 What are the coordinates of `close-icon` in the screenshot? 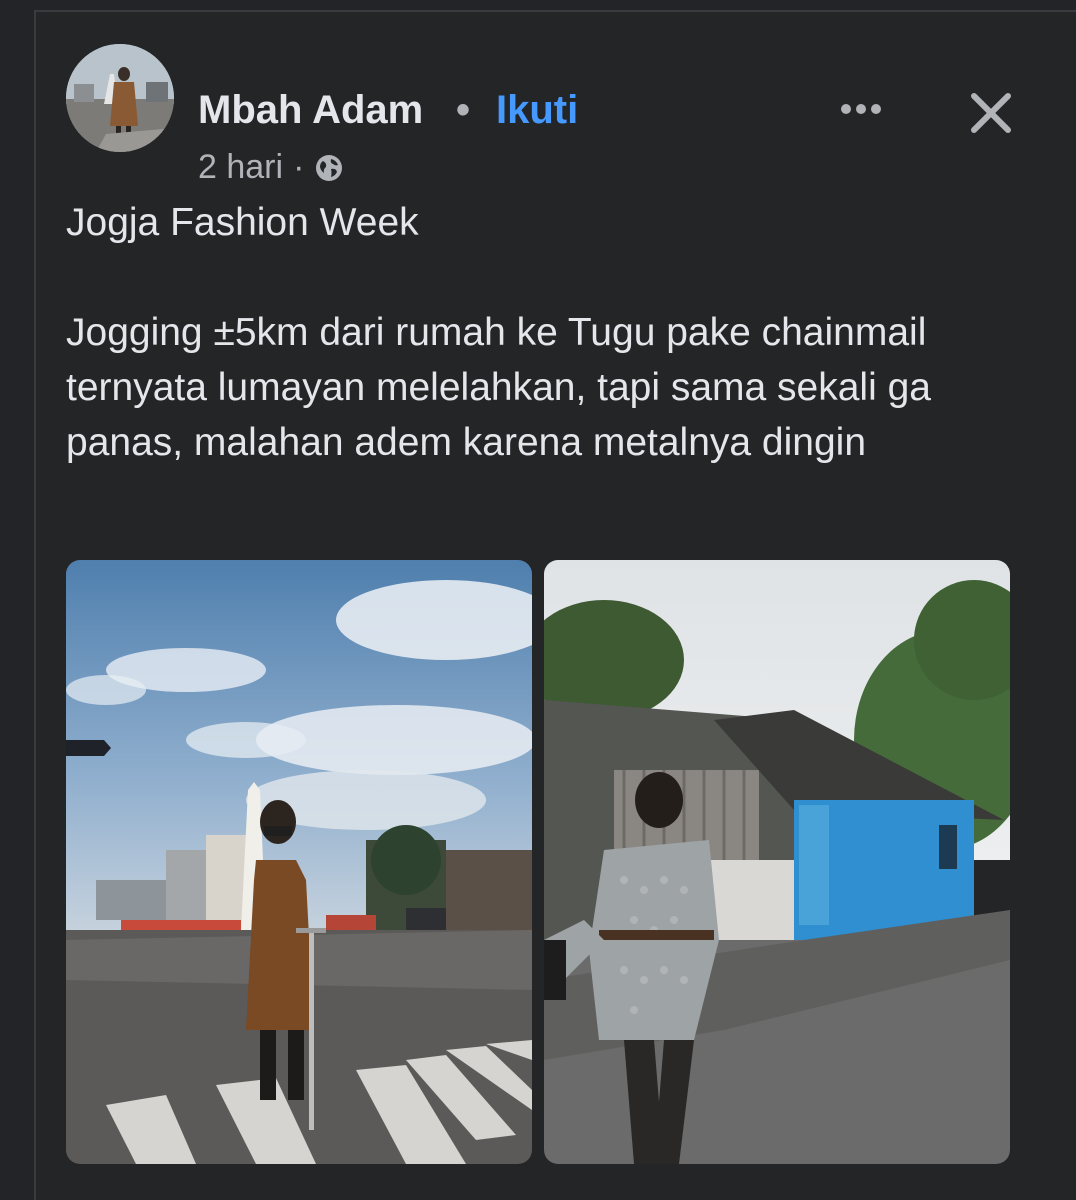 It's located at (991, 113).